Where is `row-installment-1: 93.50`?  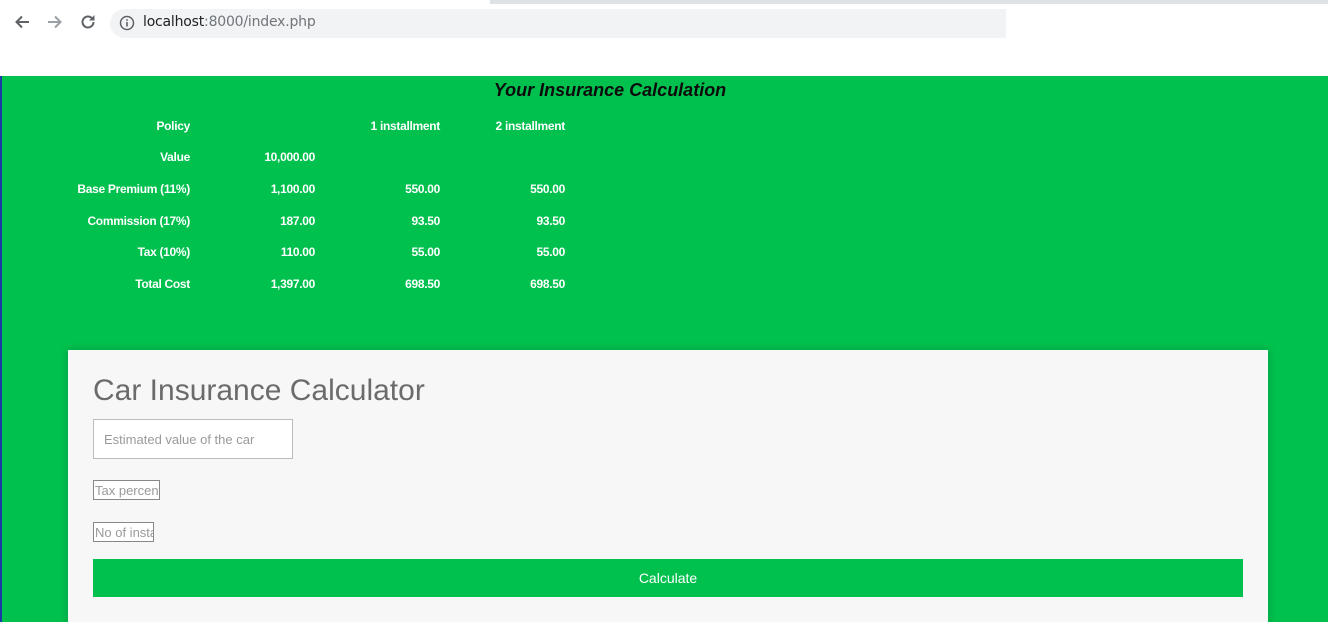 row-installment-1: 93.50 is located at coordinates (425, 220).